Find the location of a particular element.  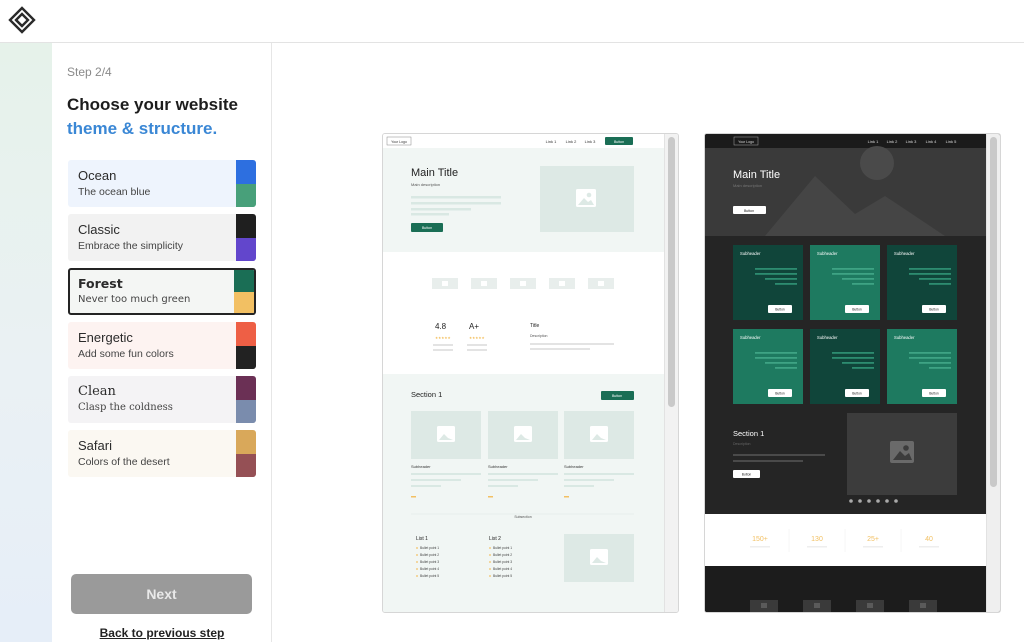

theme-option-safari: Safari Colors of the desert is located at coordinates (162, 453).